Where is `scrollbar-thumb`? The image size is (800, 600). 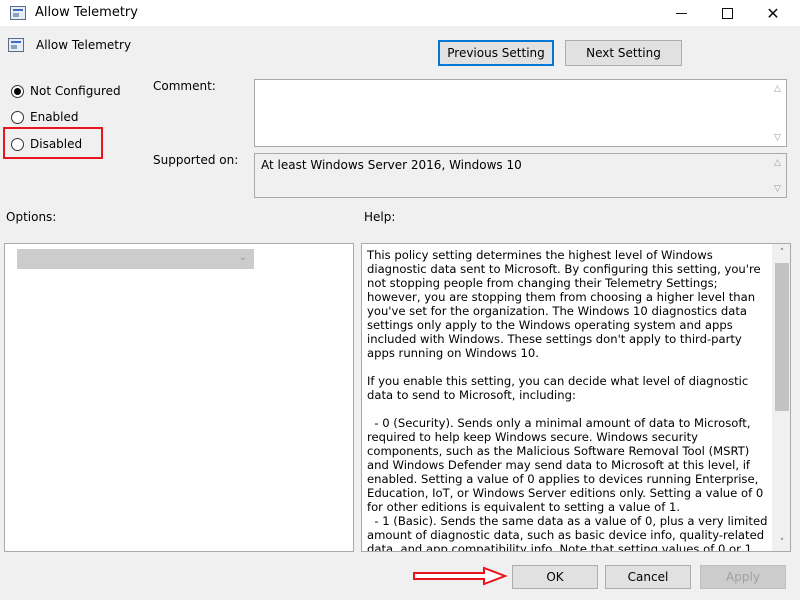
scrollbar-thumb is located at coordinates (782, 337).